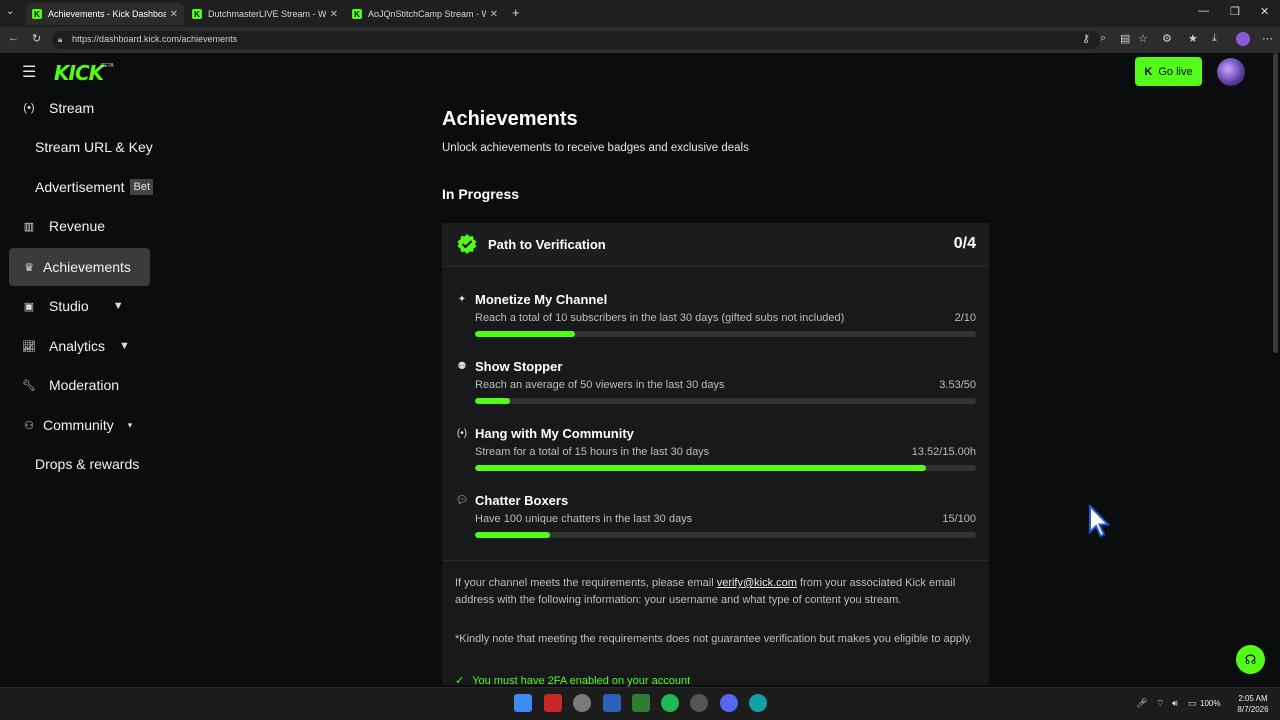  What do you see at coordinates (519, 366) in the screenshot?
I see `achievement-title: Show Stopper` at bounding box center [519, 366].